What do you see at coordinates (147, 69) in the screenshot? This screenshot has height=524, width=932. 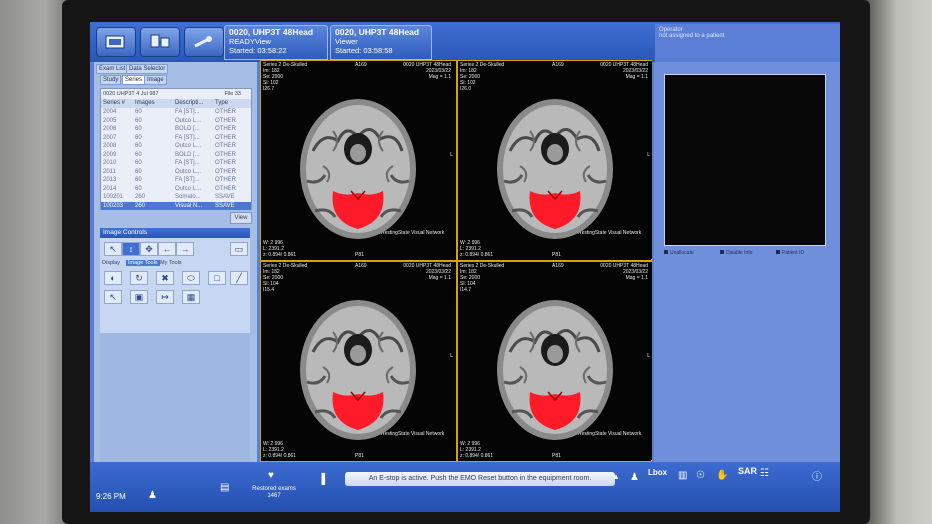 I see `tab-data-selector: Data Selector` at bounding box center [147, 69].